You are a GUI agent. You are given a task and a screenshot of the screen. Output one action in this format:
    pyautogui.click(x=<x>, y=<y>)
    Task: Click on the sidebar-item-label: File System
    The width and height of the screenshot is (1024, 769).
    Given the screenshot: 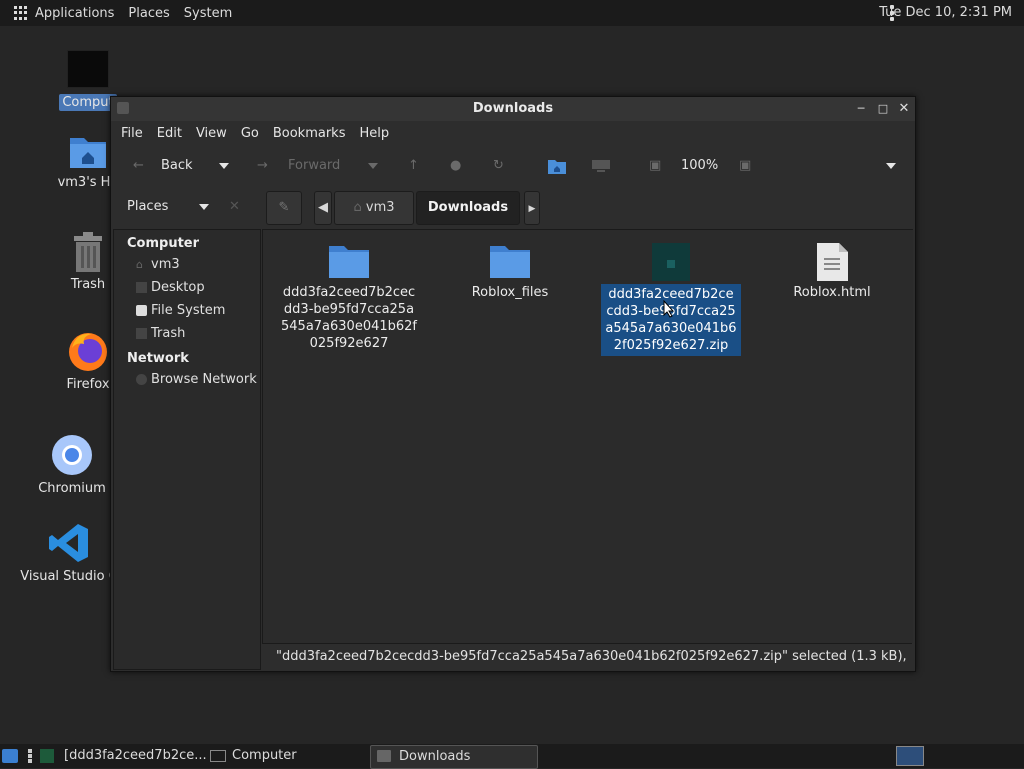 What is the action you would take?
    pyautogui.click(x=188, y=310)
    